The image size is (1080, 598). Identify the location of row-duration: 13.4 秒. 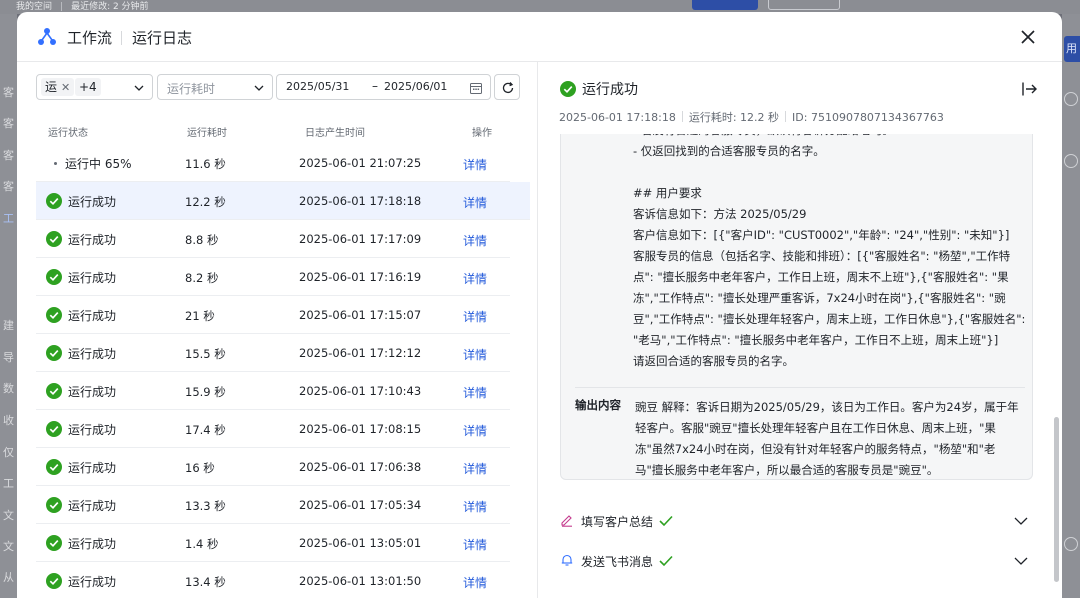
(205, 582).